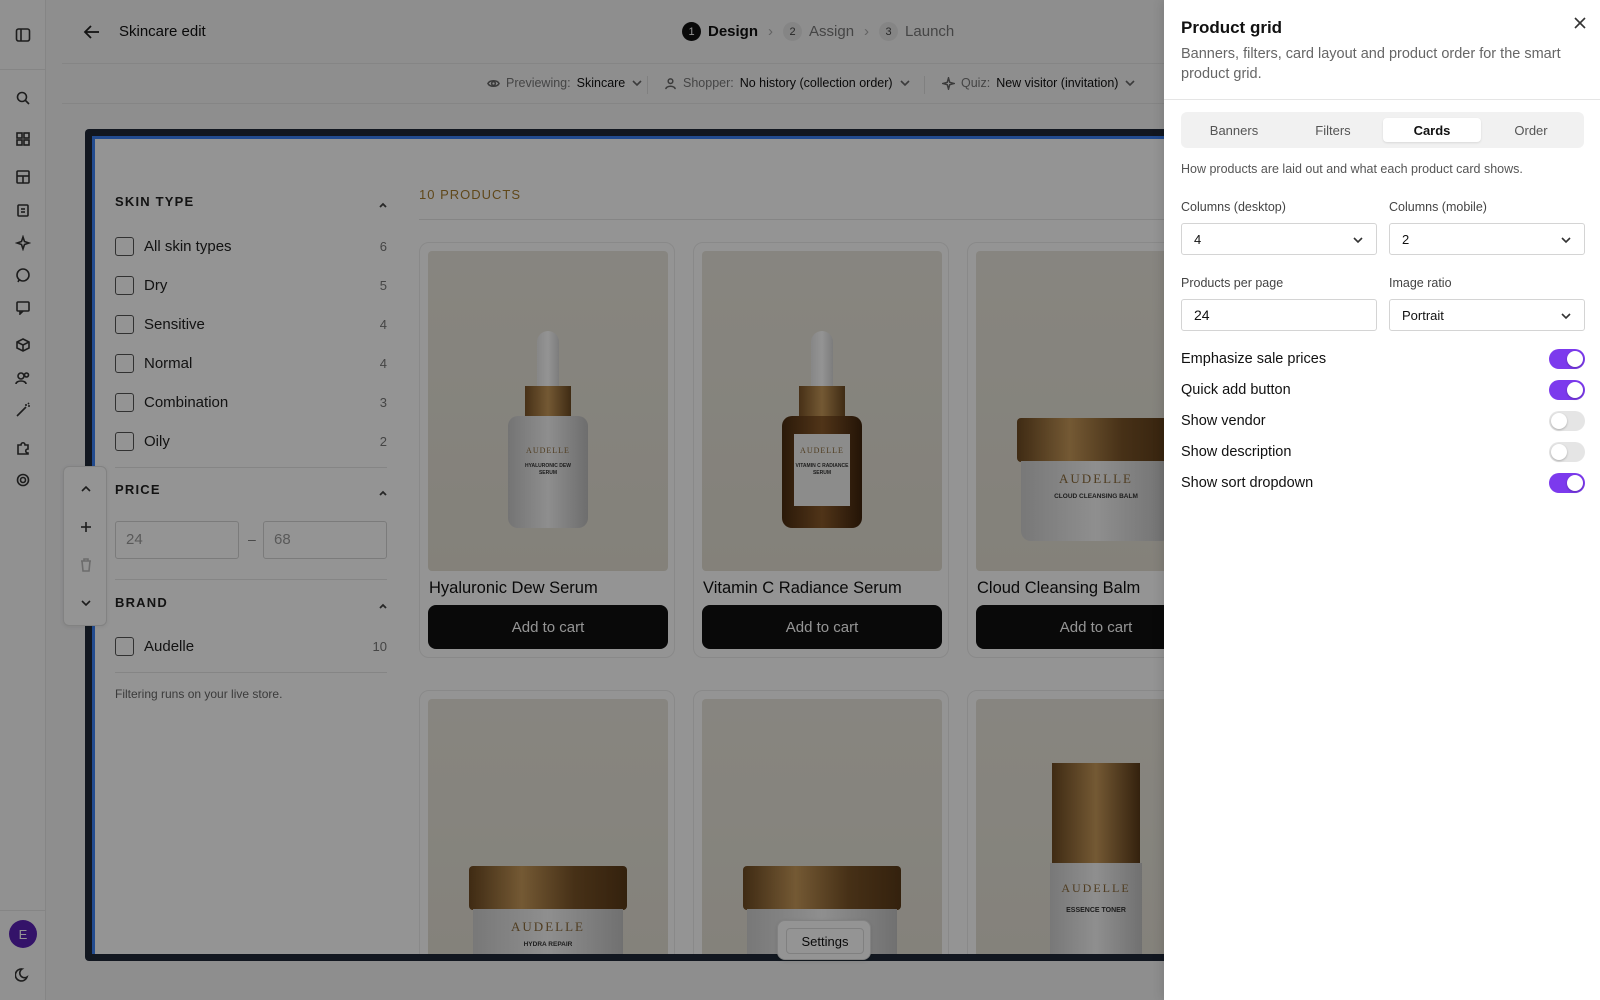 Image resolution: width=1600 pixels, height=1000 pixels. I want to click on show-vendor-toggle, so click(1567, 421).